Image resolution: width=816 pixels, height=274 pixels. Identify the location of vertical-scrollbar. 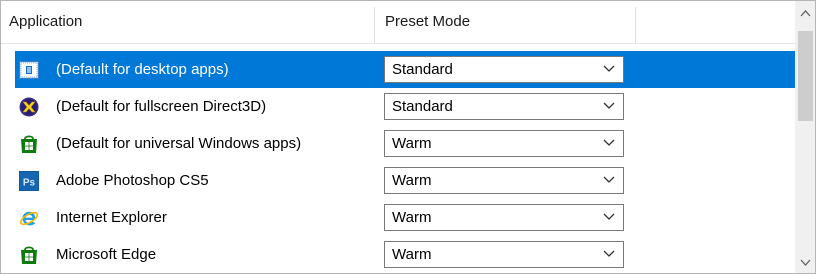
(805, 137).